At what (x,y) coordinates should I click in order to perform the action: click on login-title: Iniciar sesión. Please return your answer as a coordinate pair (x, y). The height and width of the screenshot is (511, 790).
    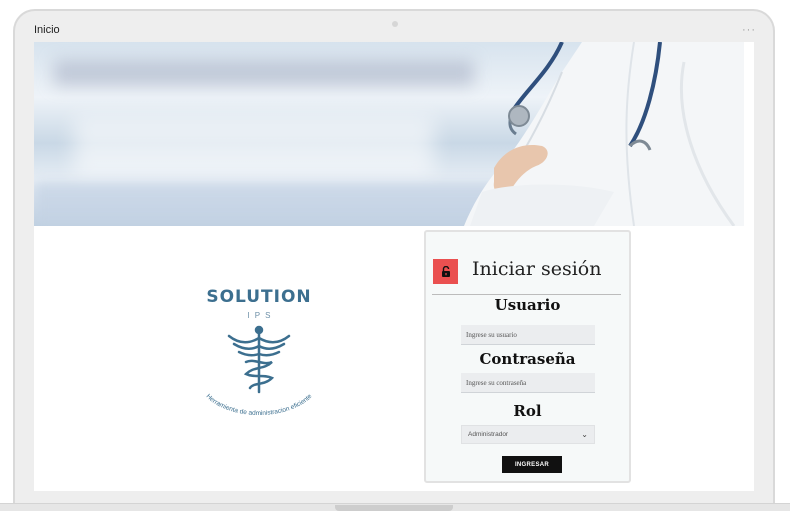
    Looking at the image, I should click on (537, 269).